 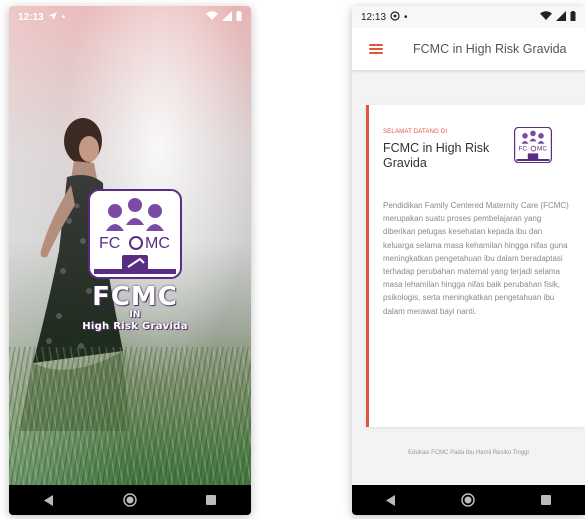 I want to click on splash-brand: FCMC IN High Risk Gravida, so click(x=135, y=308).